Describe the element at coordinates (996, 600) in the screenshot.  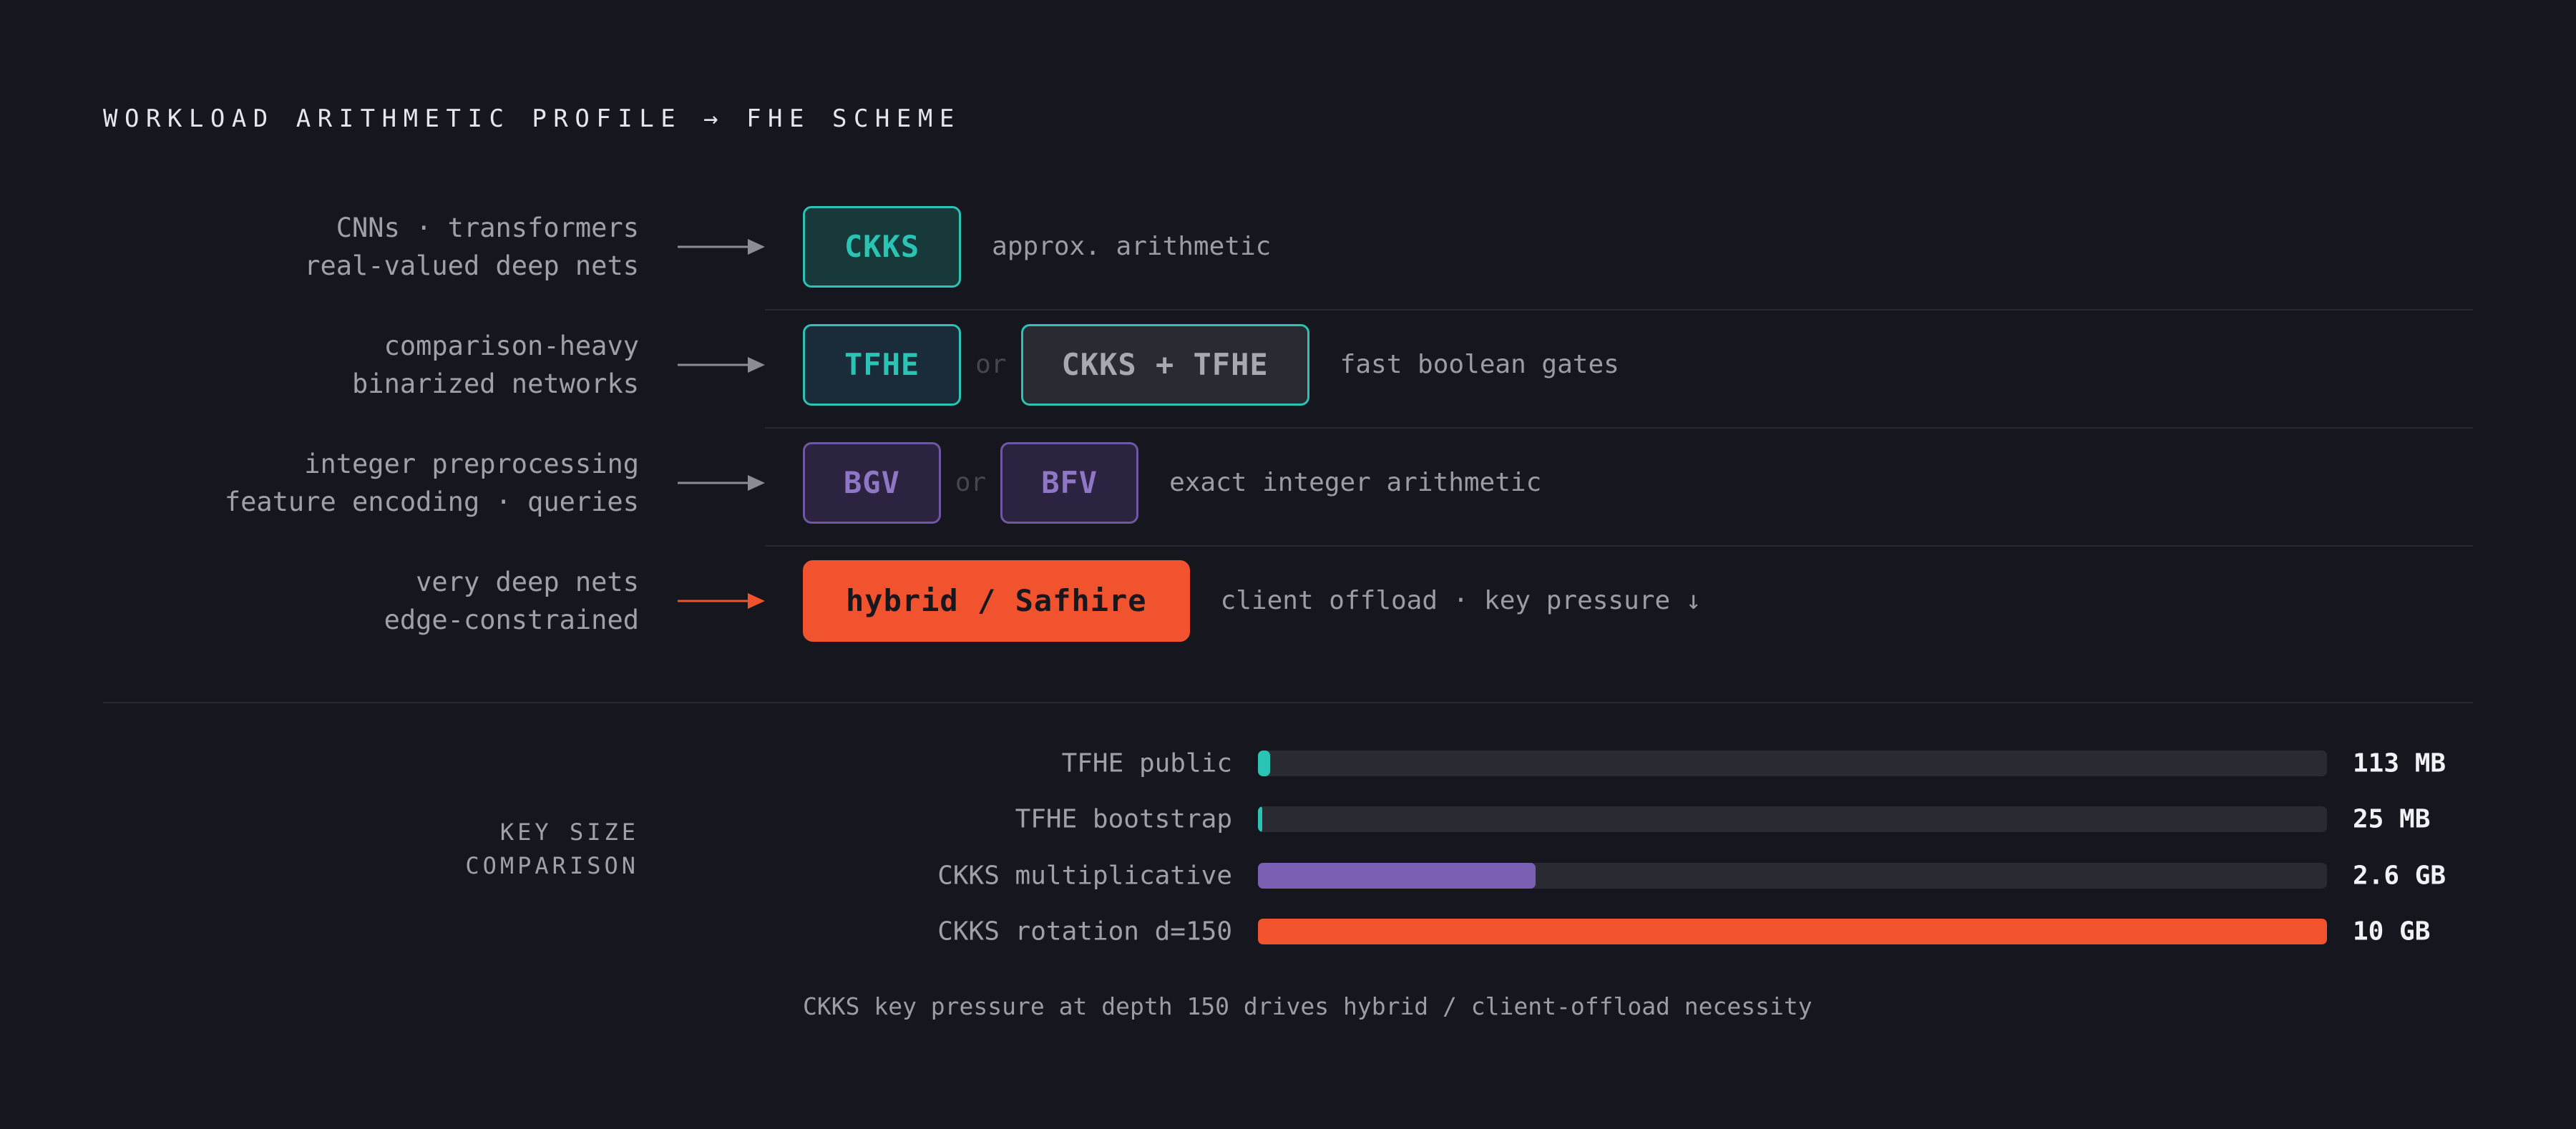
I see `scheme-chip-hybrid-safhire: hybrid / Safhire` at that location.